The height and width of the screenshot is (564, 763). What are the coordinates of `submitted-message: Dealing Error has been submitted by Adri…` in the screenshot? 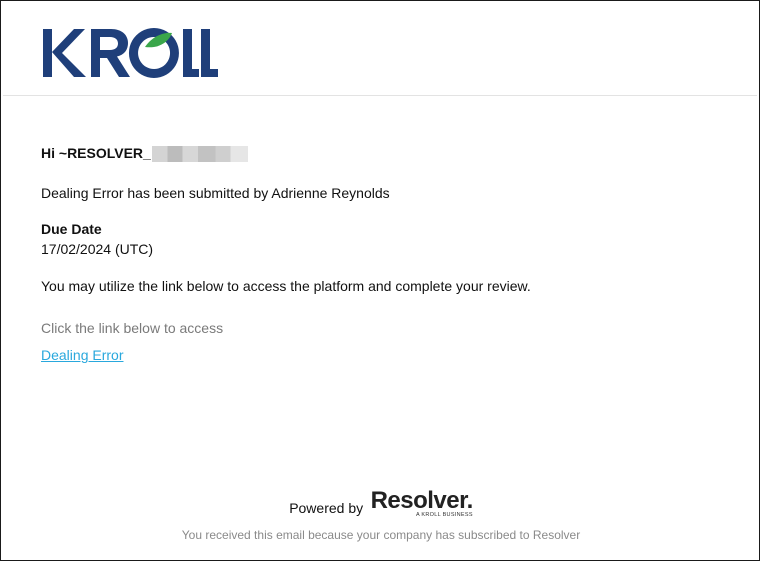 It's located at (215, 193).